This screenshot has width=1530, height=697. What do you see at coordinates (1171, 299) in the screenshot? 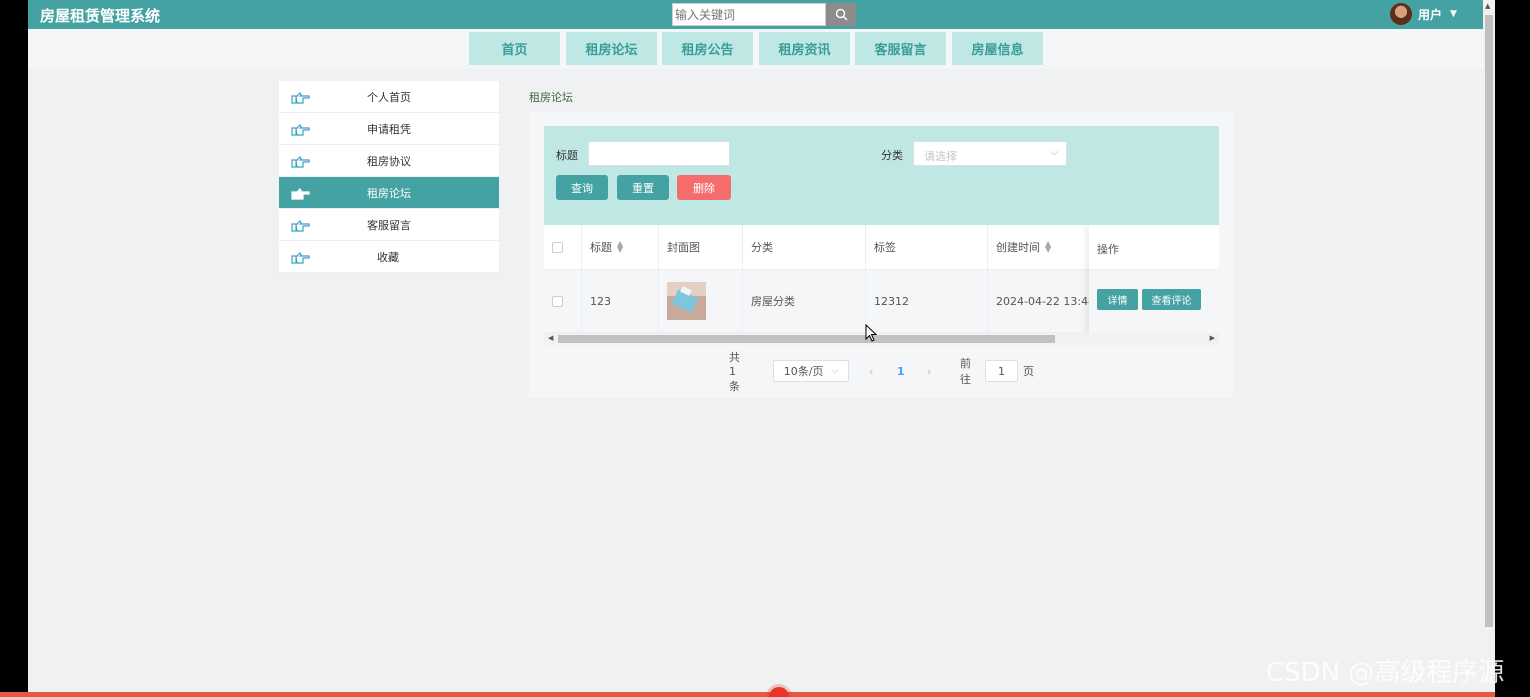
I see `view-comments-button: 查看评论` at bounding box center [1171, 299].